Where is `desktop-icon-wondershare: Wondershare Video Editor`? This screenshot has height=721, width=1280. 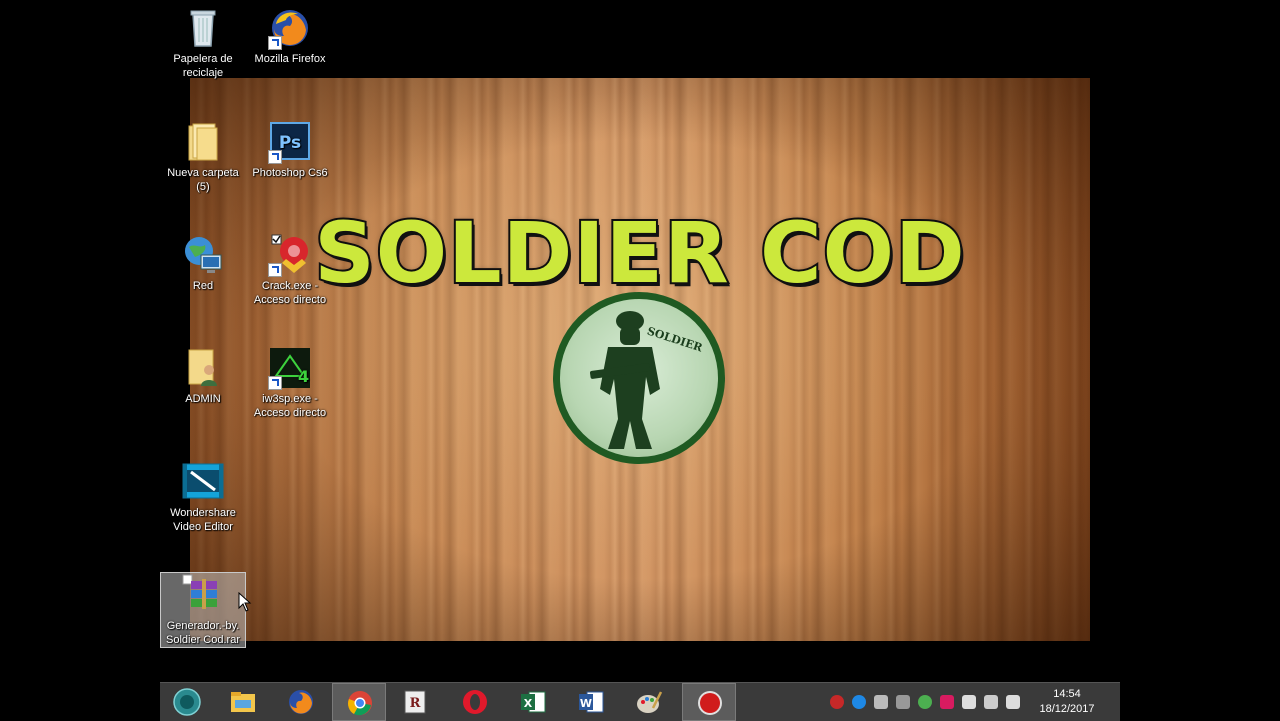 desktop-icon-wondershare: Wondershare Video Editor is located at coordinates (203, 497).